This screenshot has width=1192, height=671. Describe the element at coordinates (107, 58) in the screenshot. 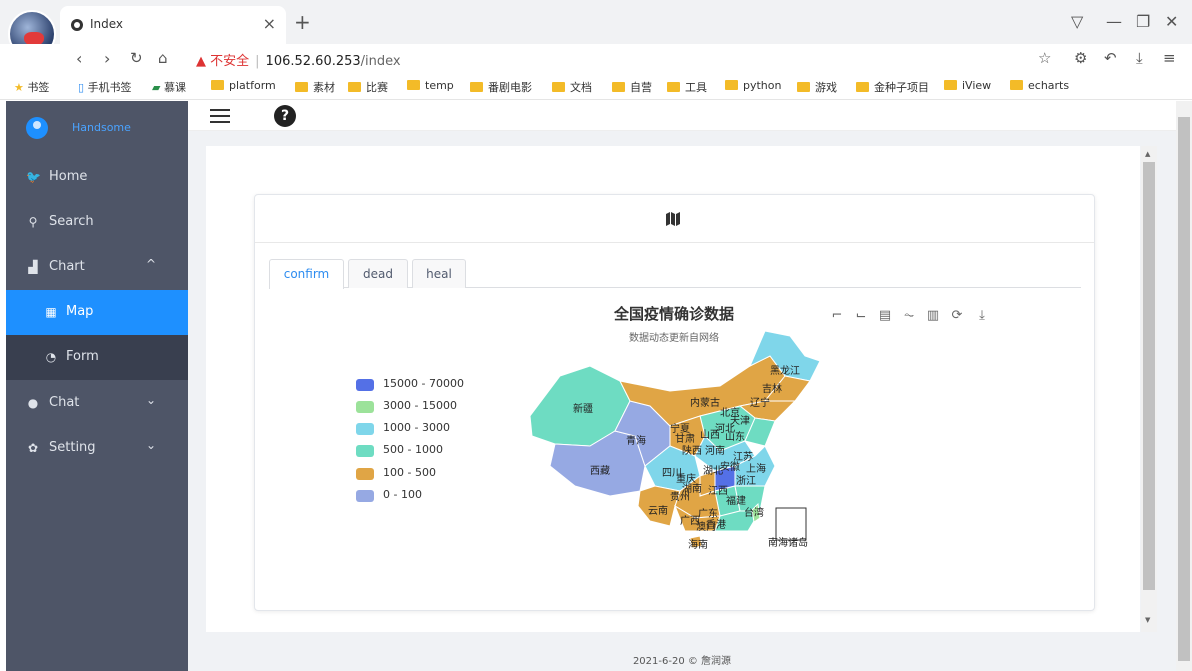

I see `forward-icon: ›` at that location.